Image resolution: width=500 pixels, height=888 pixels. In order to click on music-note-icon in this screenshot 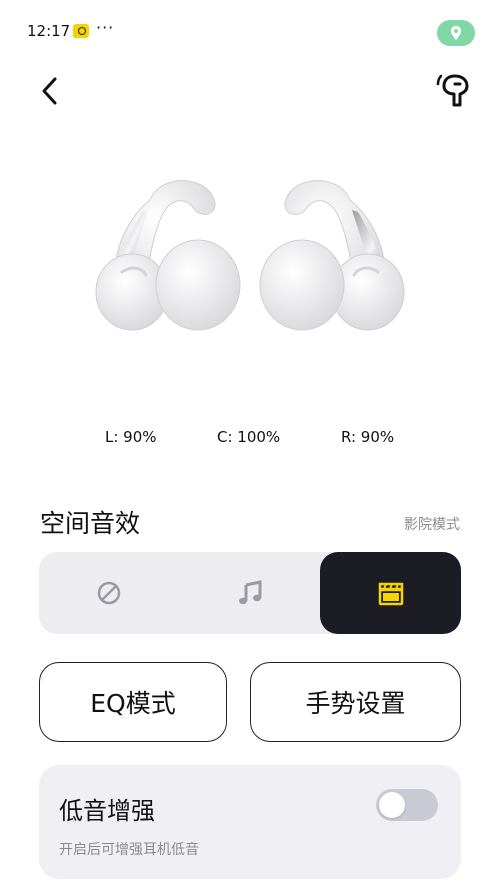, I will do `click(250, 592)`.